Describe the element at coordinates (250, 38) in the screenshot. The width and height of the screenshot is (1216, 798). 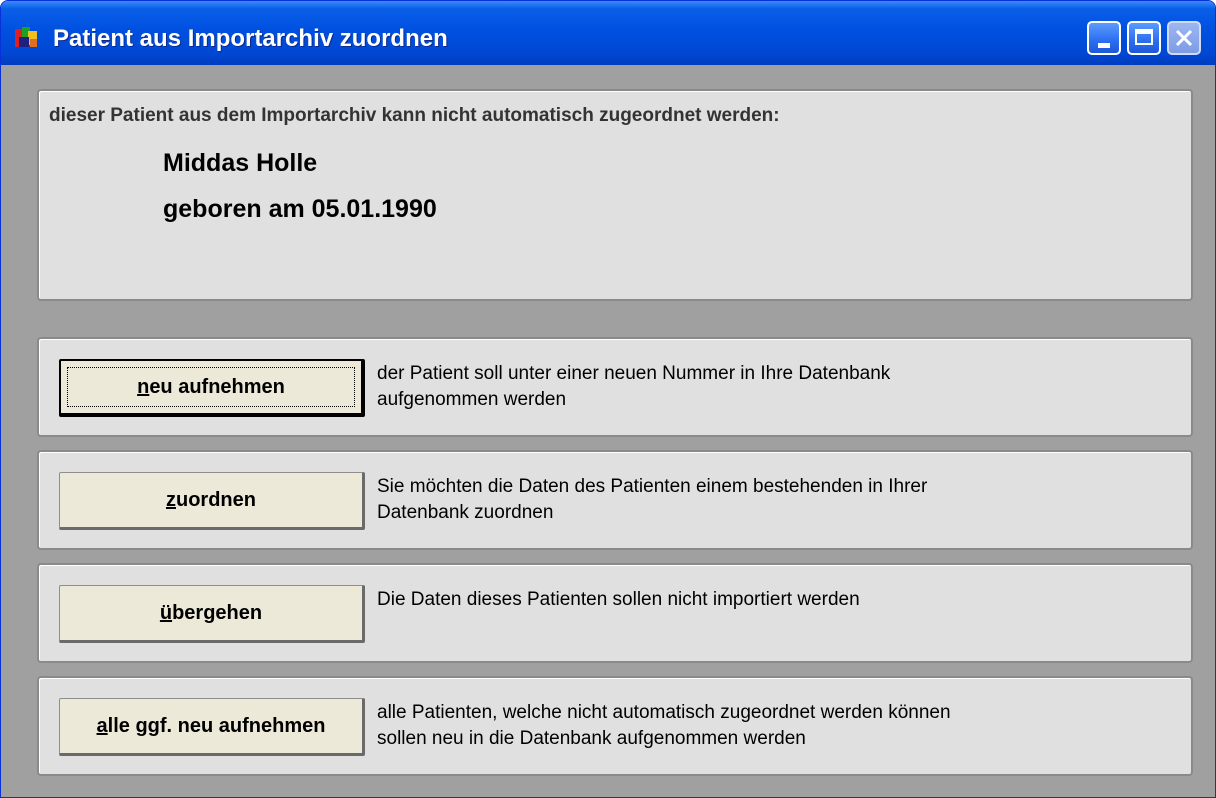
I see `window-title: Patient aus Importarchiv zuordnen` at that location.